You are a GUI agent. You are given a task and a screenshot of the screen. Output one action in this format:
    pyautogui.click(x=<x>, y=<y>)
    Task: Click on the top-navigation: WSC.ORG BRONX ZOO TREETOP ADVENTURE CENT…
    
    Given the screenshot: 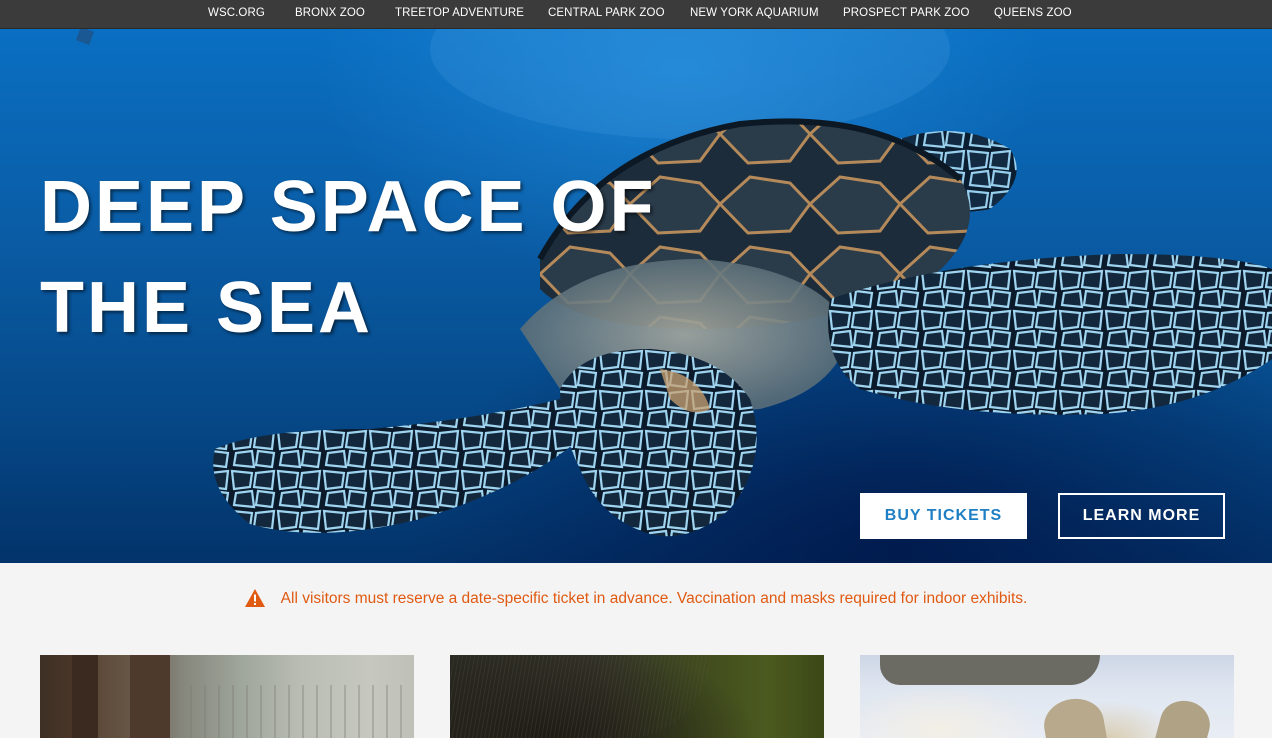 What is the action you would take?
    pyautogui.click(x=636, y=14)
    